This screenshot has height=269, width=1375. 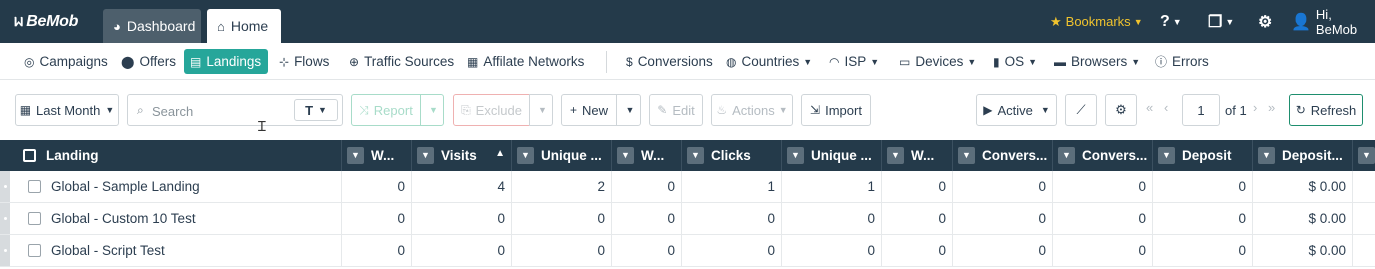 What do you see at coordinates (148, 61) in the screenshot?
I see `nav-offers: ⬤ Offers` at bounding box center [148, 61].